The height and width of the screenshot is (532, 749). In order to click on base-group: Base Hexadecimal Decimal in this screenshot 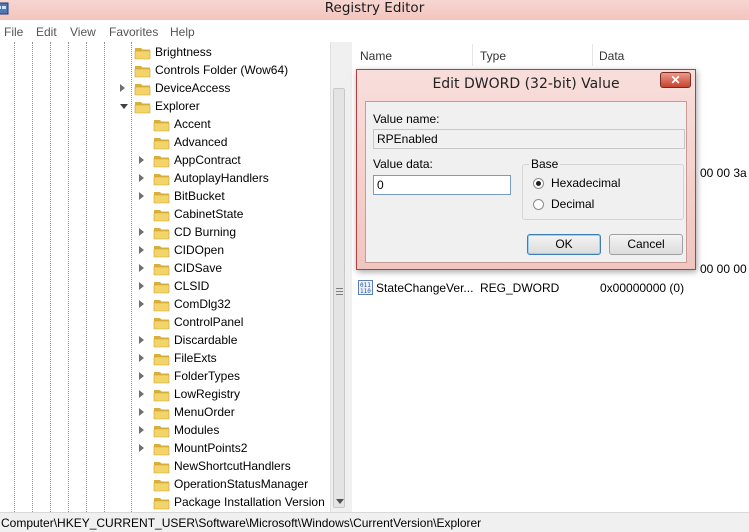, I will do `click(603, 188)`.